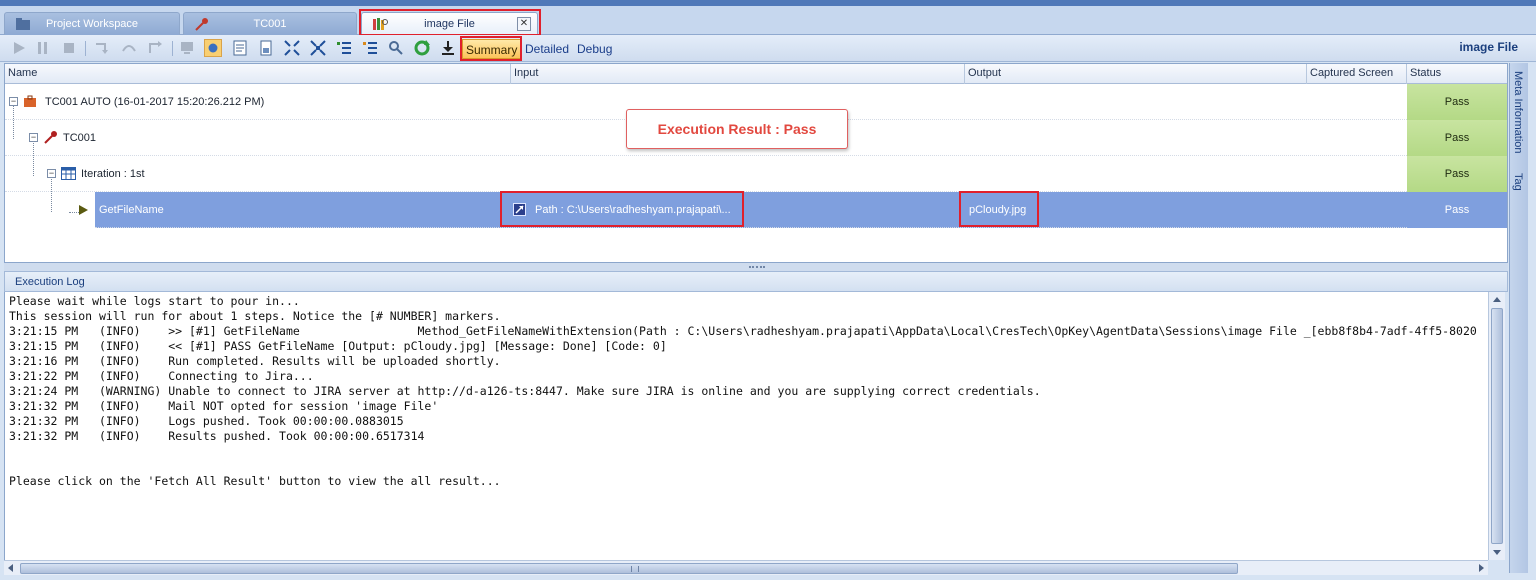 Image resolution: width=1536 pixels, height=580 pixels. Describe the element at coordinates (213, 48) in the screenshot. I see `view-mode-icon` at that location.